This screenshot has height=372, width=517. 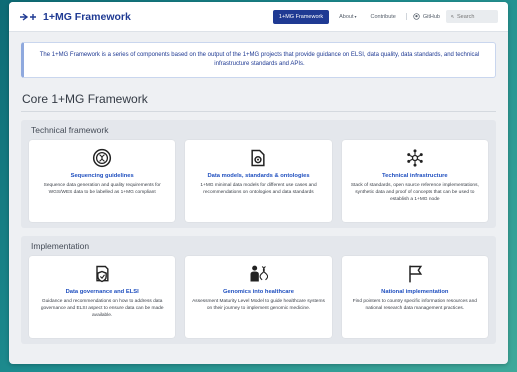 What do you see at coordinates (415, 274) in the screenshot?
I see `flag-icon` at bounding box center [415, 274].